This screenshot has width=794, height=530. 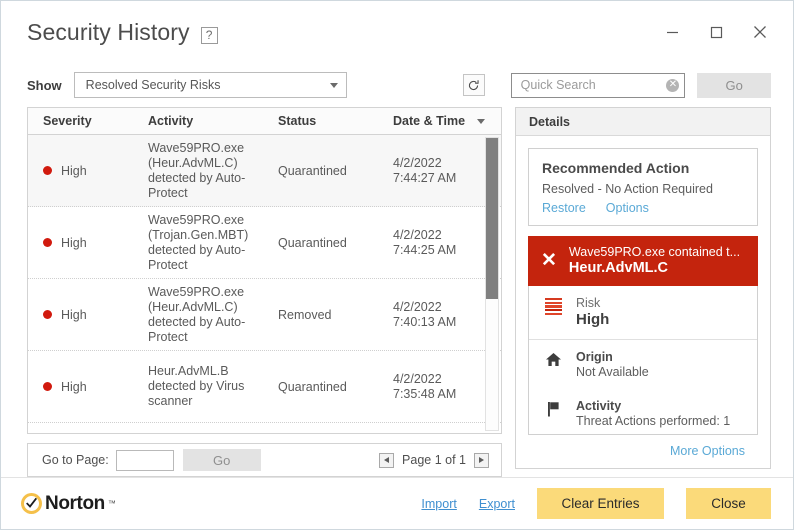 What do you see at coordinates (653, 421) in the screenshot?
I see `meta-value-activity: Threat Actions performed: 1` at bounding box center [653, 421].